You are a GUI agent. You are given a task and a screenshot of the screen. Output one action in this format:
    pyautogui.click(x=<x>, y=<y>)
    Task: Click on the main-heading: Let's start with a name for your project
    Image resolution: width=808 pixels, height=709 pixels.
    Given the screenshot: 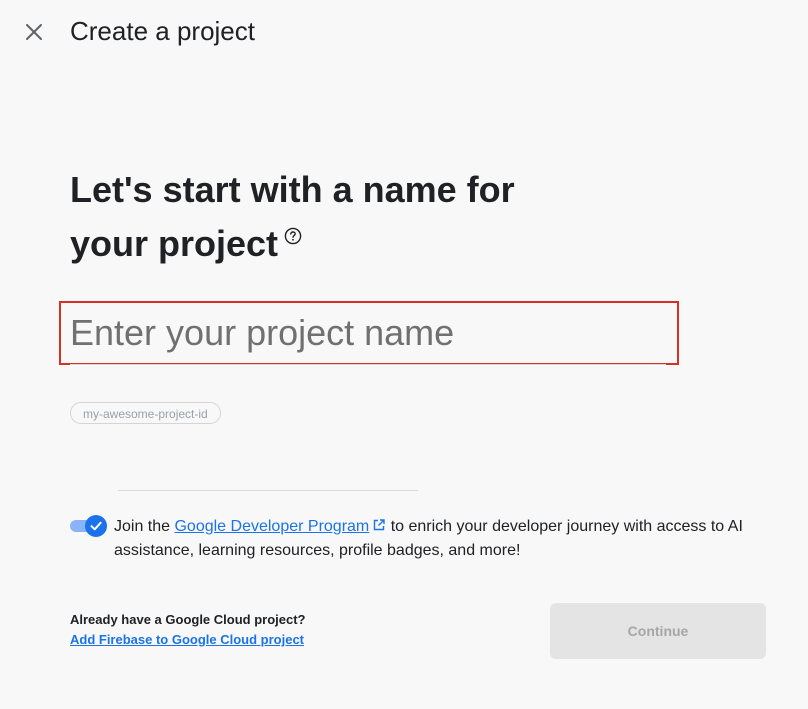 What is the action you would take?
    pyautogui.click(x=330, y=217)
    